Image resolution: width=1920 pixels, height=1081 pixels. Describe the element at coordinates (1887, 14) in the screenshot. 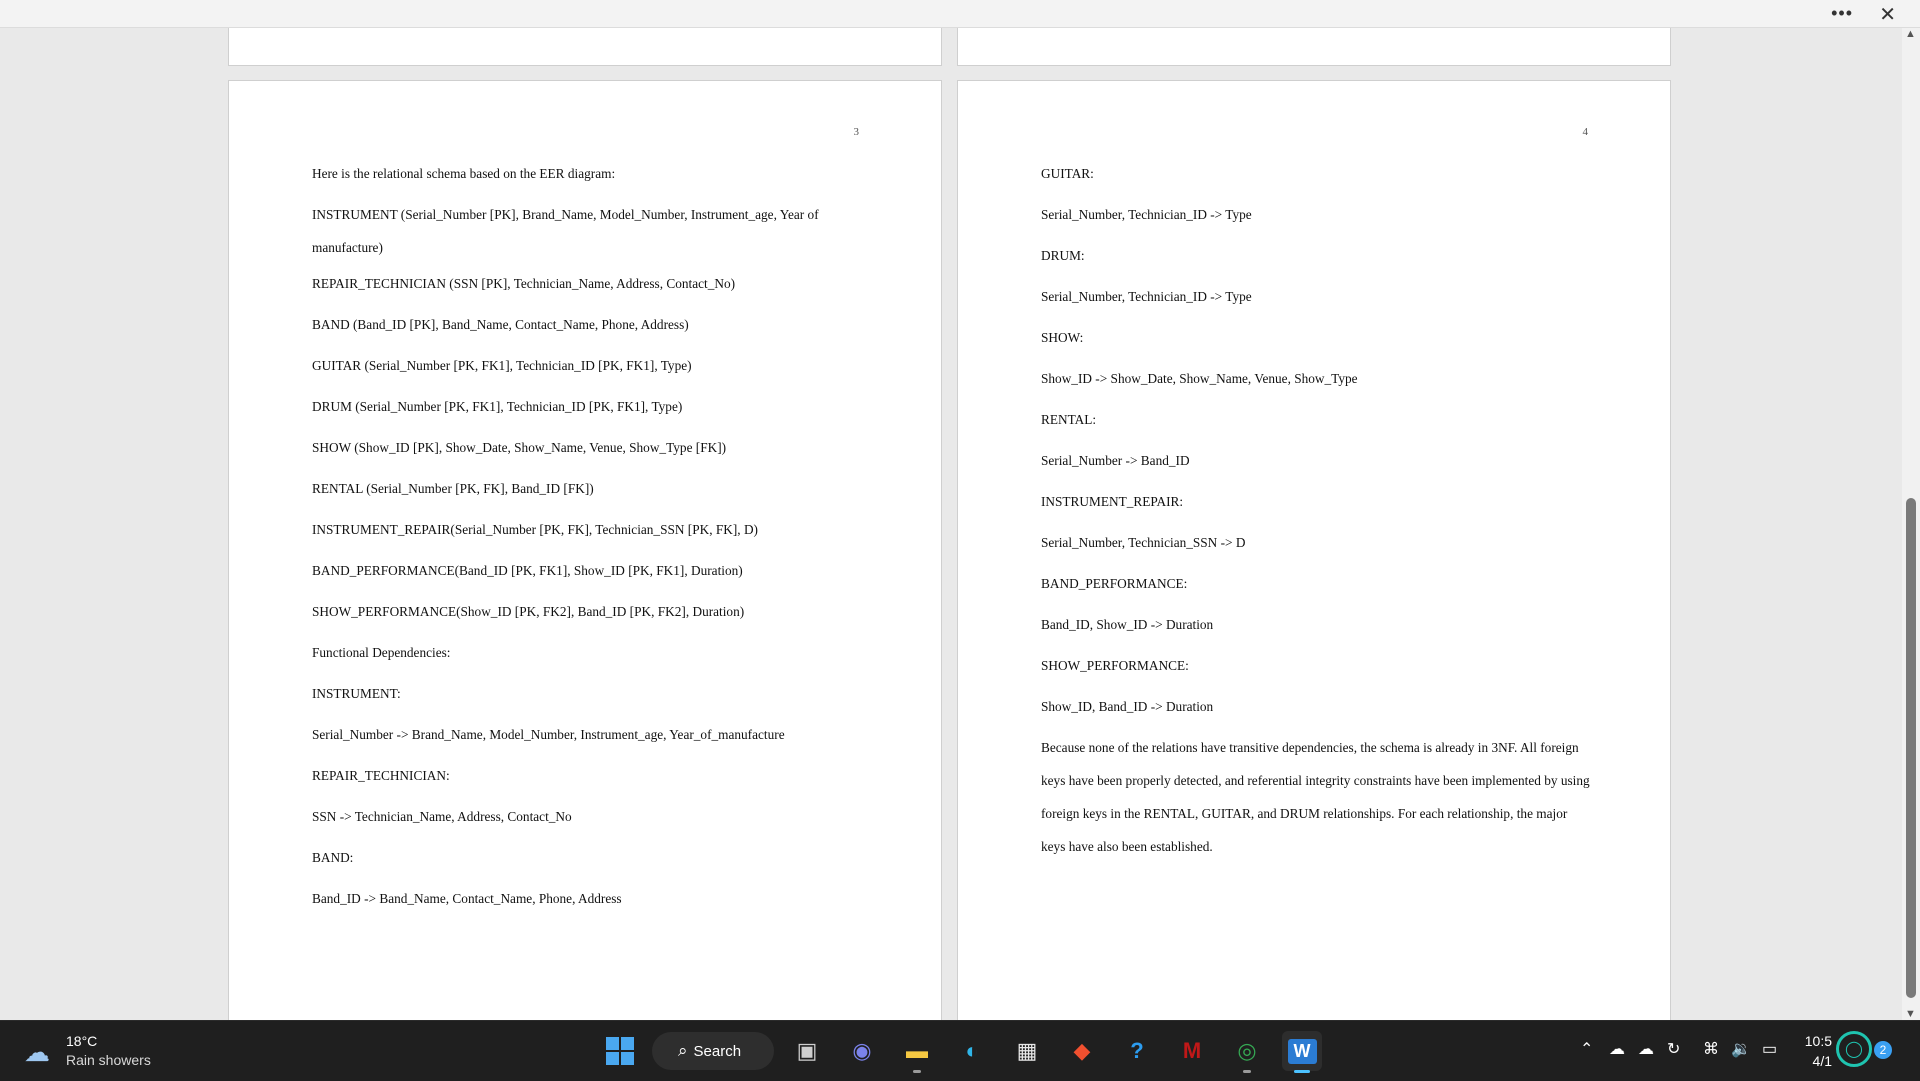

I see `close-icon: ✕` at that location.